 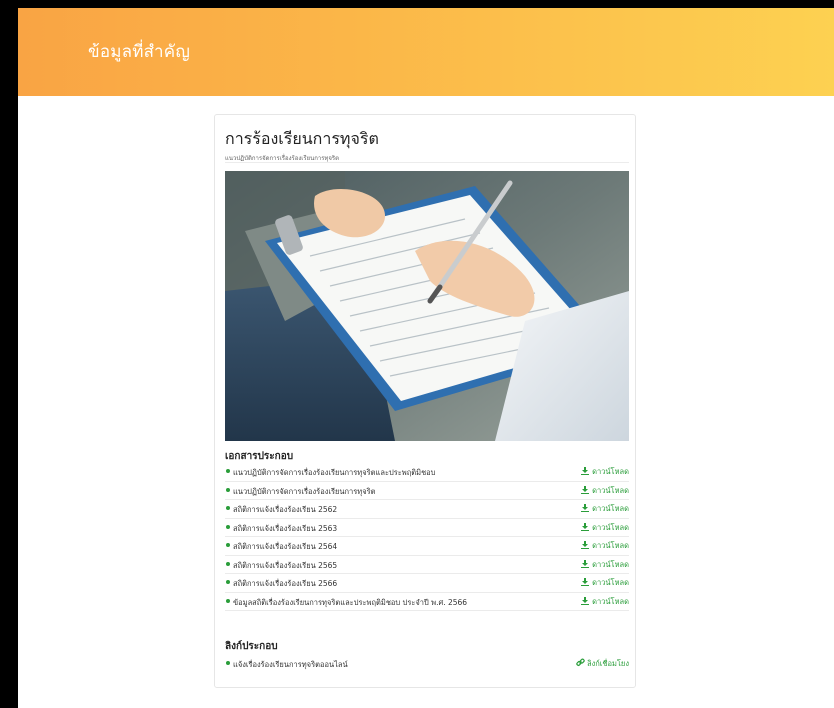 I want to click on document-label: สถิติการแจ้งเรื่องร้องเรียน 2563, so click(x=285, y=528).